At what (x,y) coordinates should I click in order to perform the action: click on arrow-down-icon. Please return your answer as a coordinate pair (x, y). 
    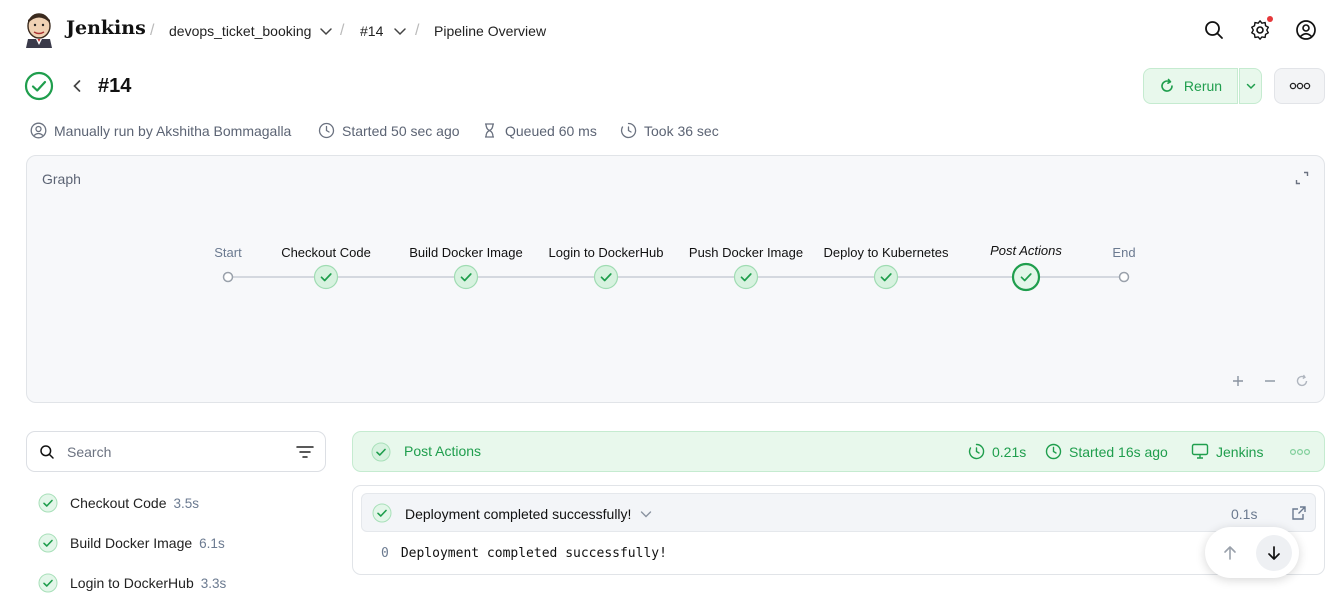
    Looking at the image, I should click on (1274, 552).